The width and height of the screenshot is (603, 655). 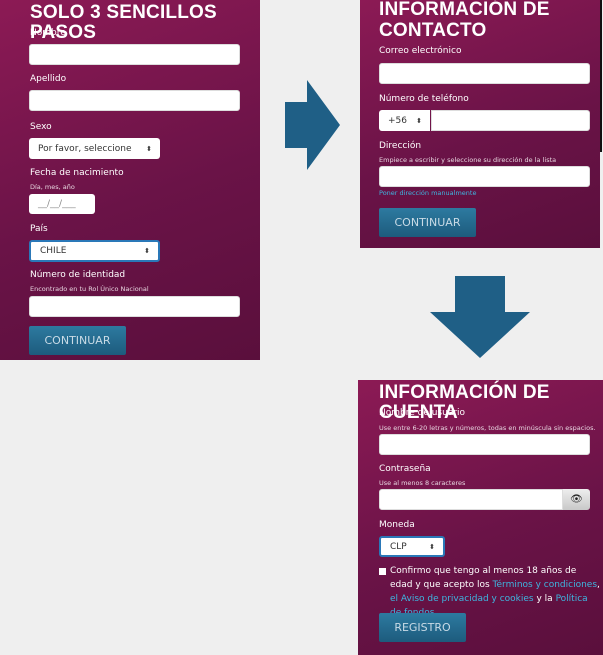 I want to click on manual-address-link: Poner dirección manualmente, so click(x=427, y=193).